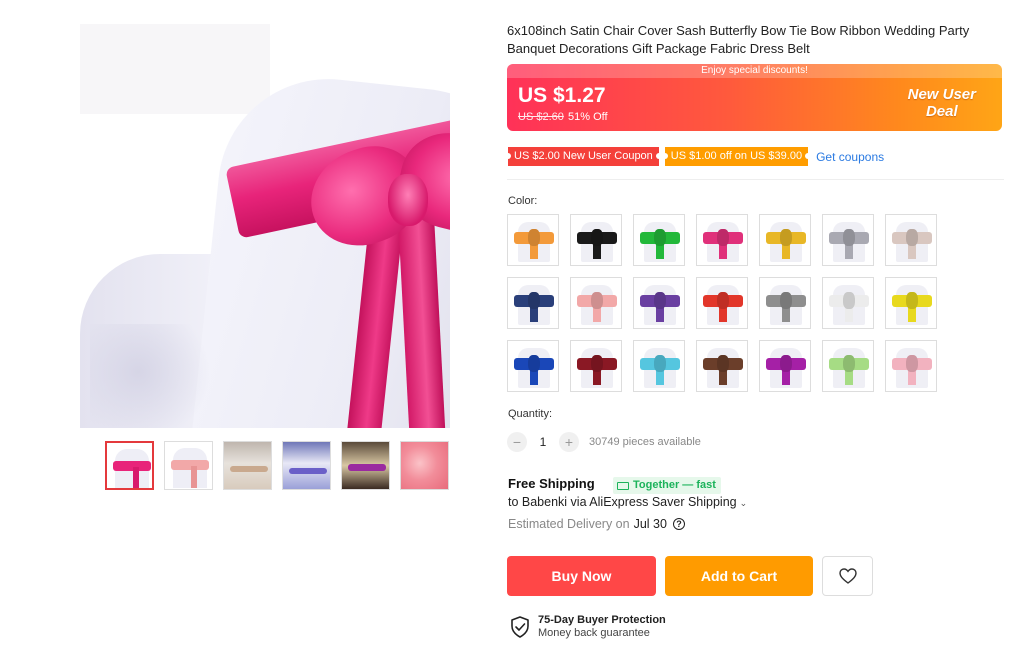 This screenshot has height=669, width=1018. I want to click on discount-percent: 51% Off, so click(588, 117).